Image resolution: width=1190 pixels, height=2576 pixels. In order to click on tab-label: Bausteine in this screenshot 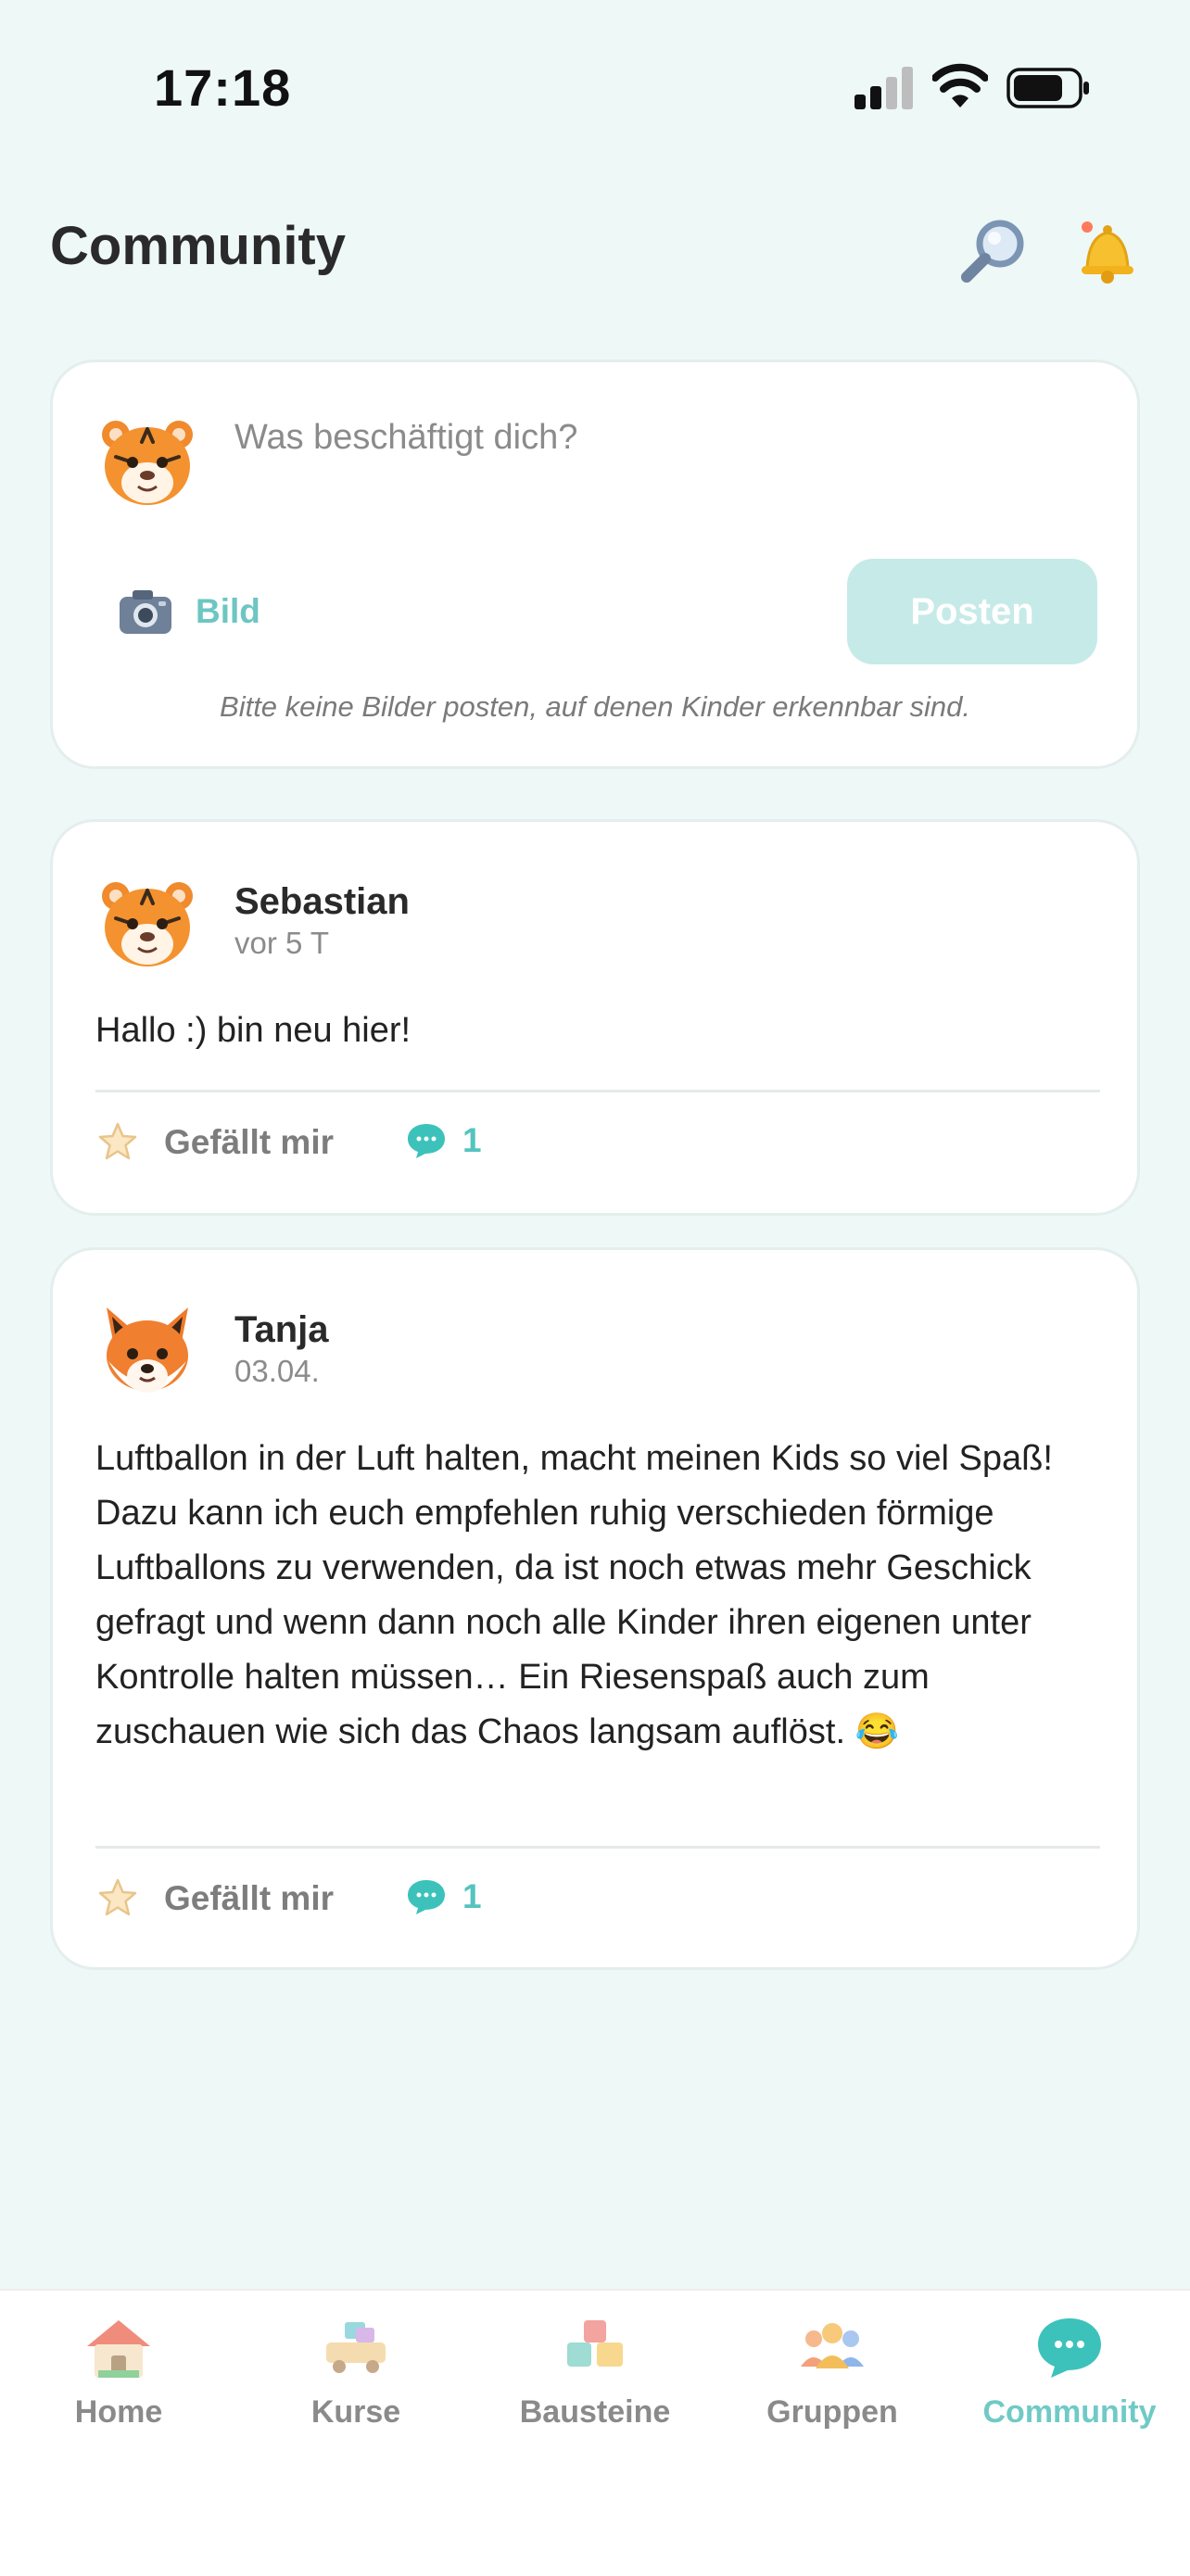, I will do `click(595, 2412)`.